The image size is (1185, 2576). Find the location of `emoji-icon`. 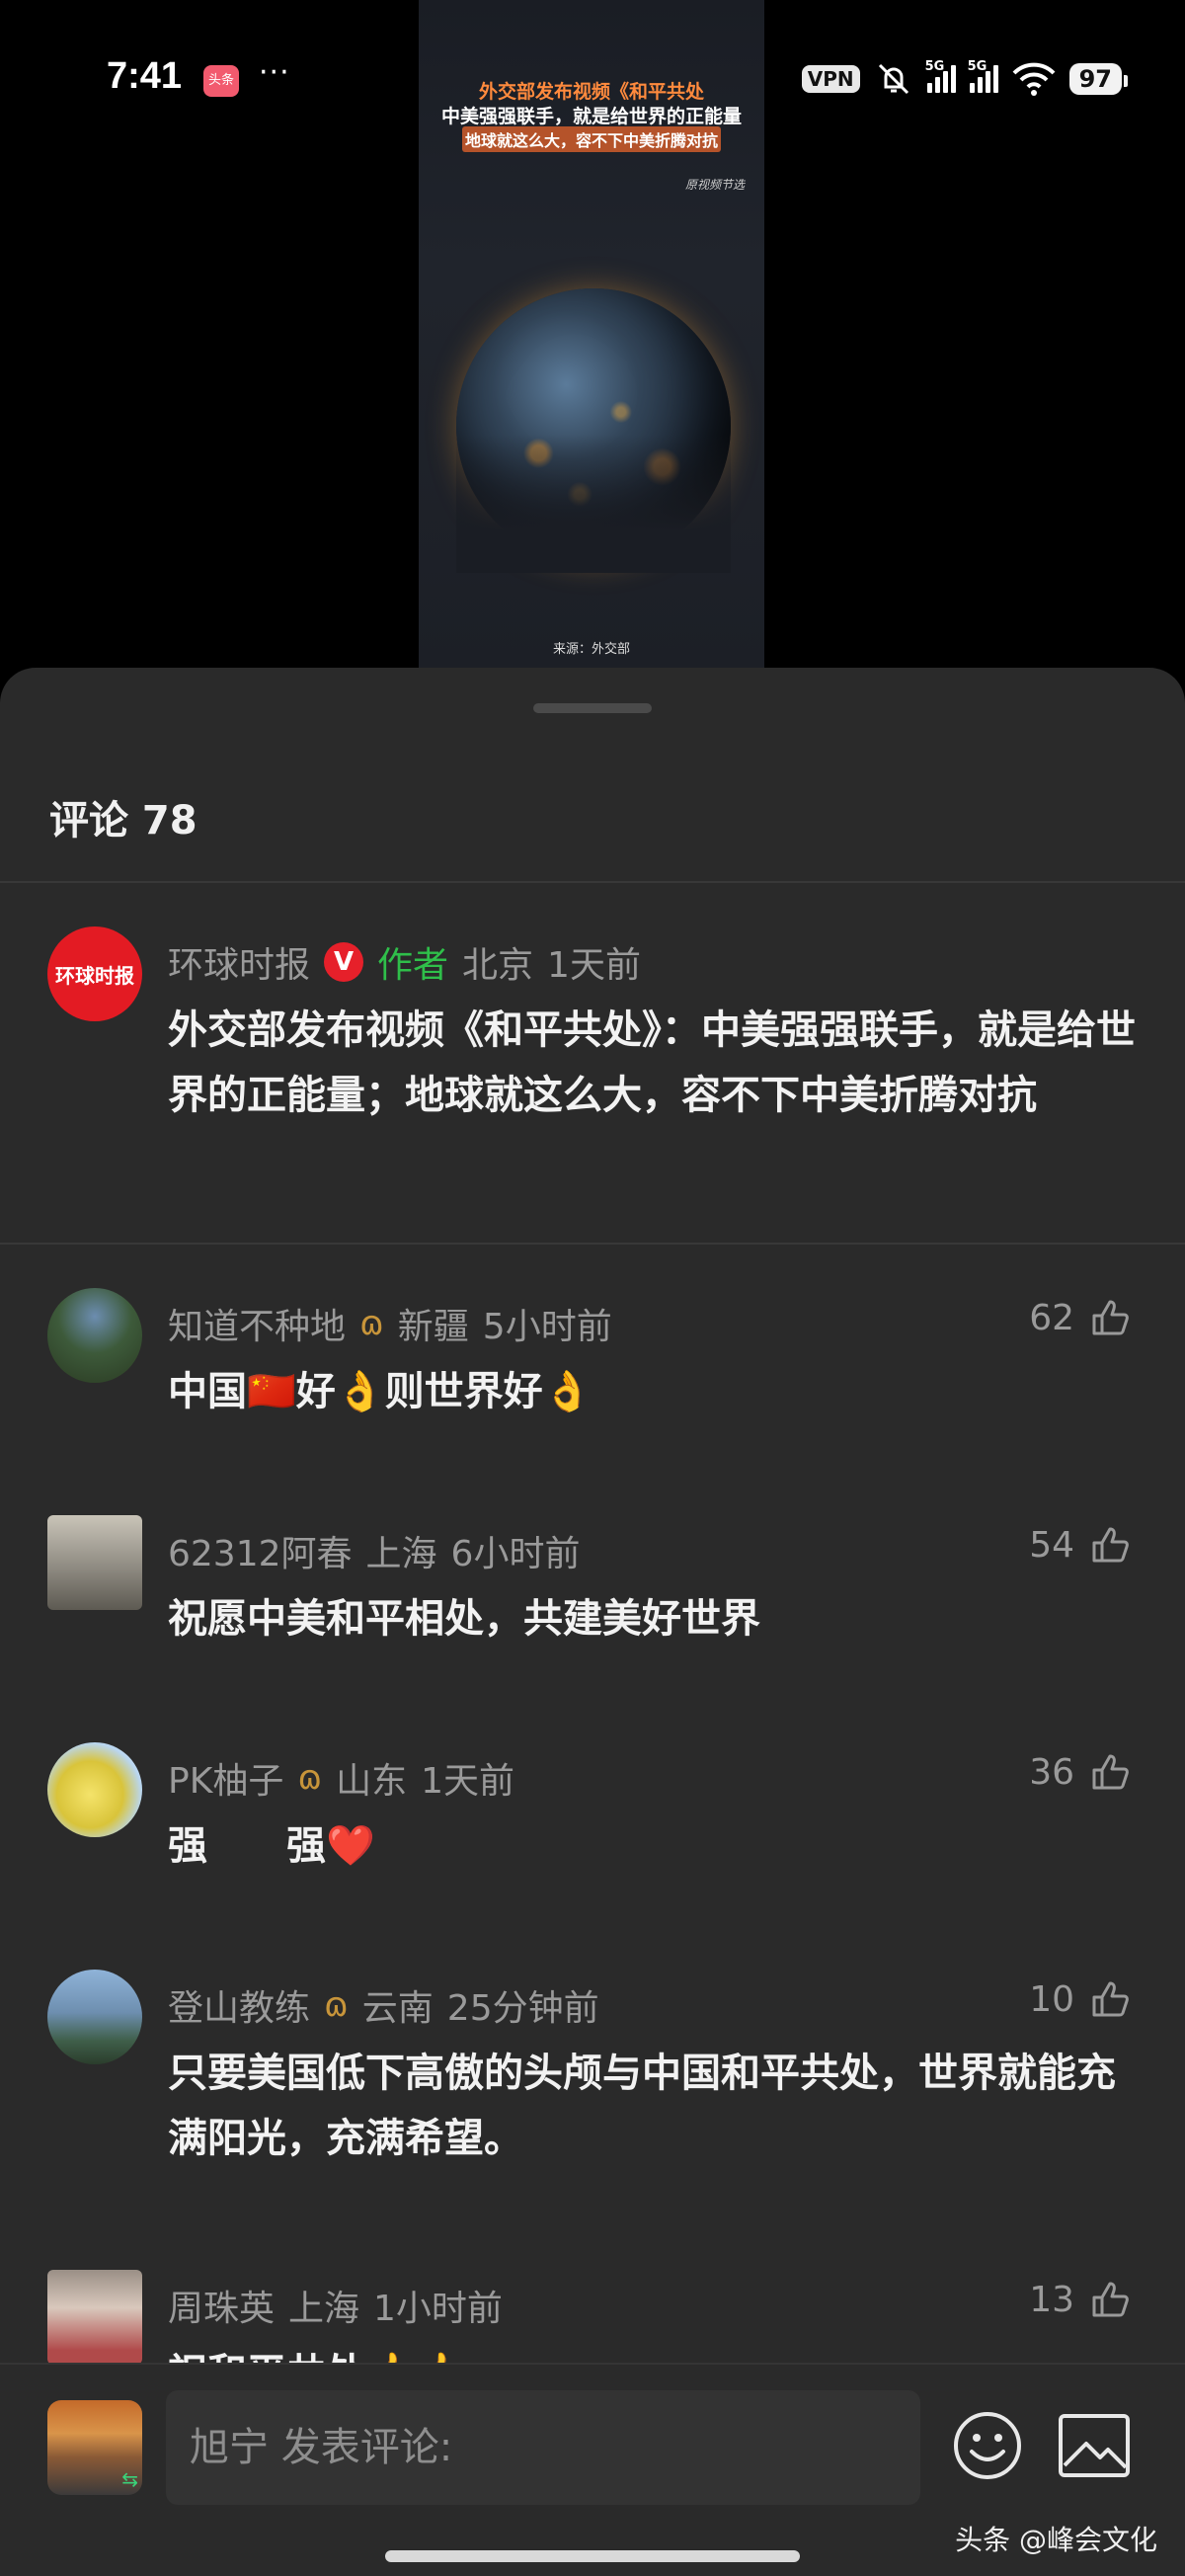

emoji-icon is located at coordinates (988, 2445).